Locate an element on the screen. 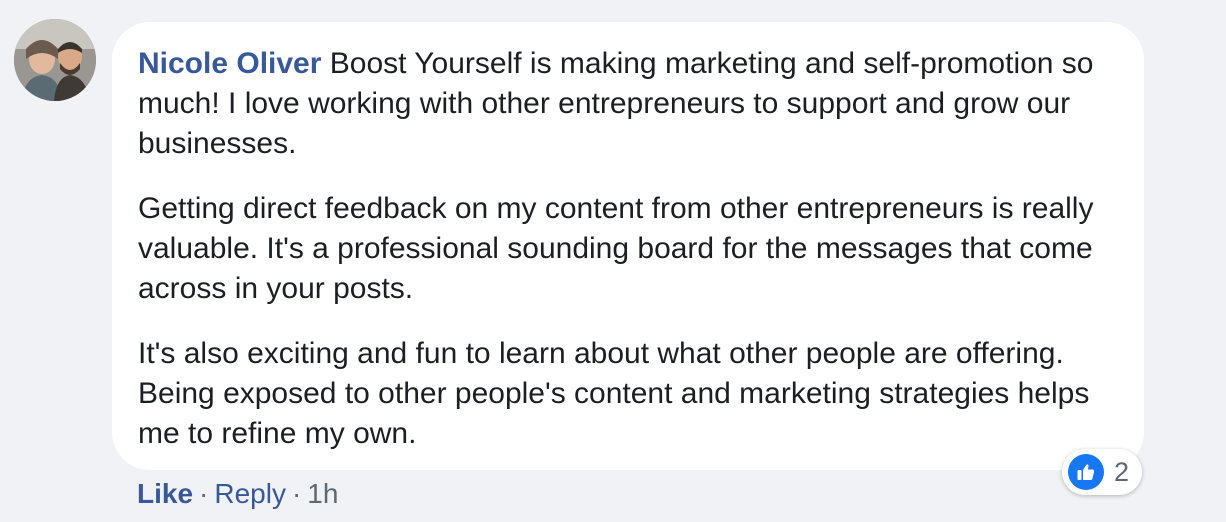 The image size is (1226, 522). comment-author: Nicole Oliver is located at coordinates (229, 63).